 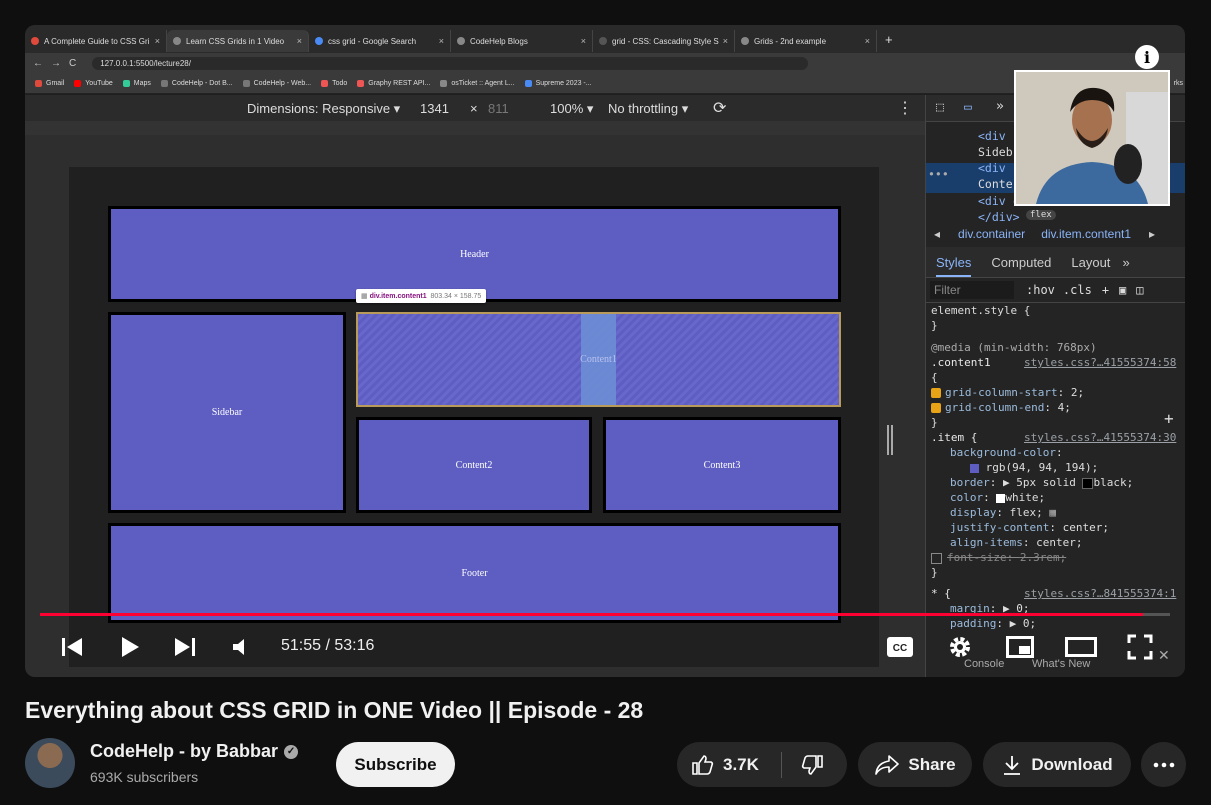 What do you see at coordinates (434, 108) in the screenshot?
I see `width-input: 1341` at bounding box center [434, 108].